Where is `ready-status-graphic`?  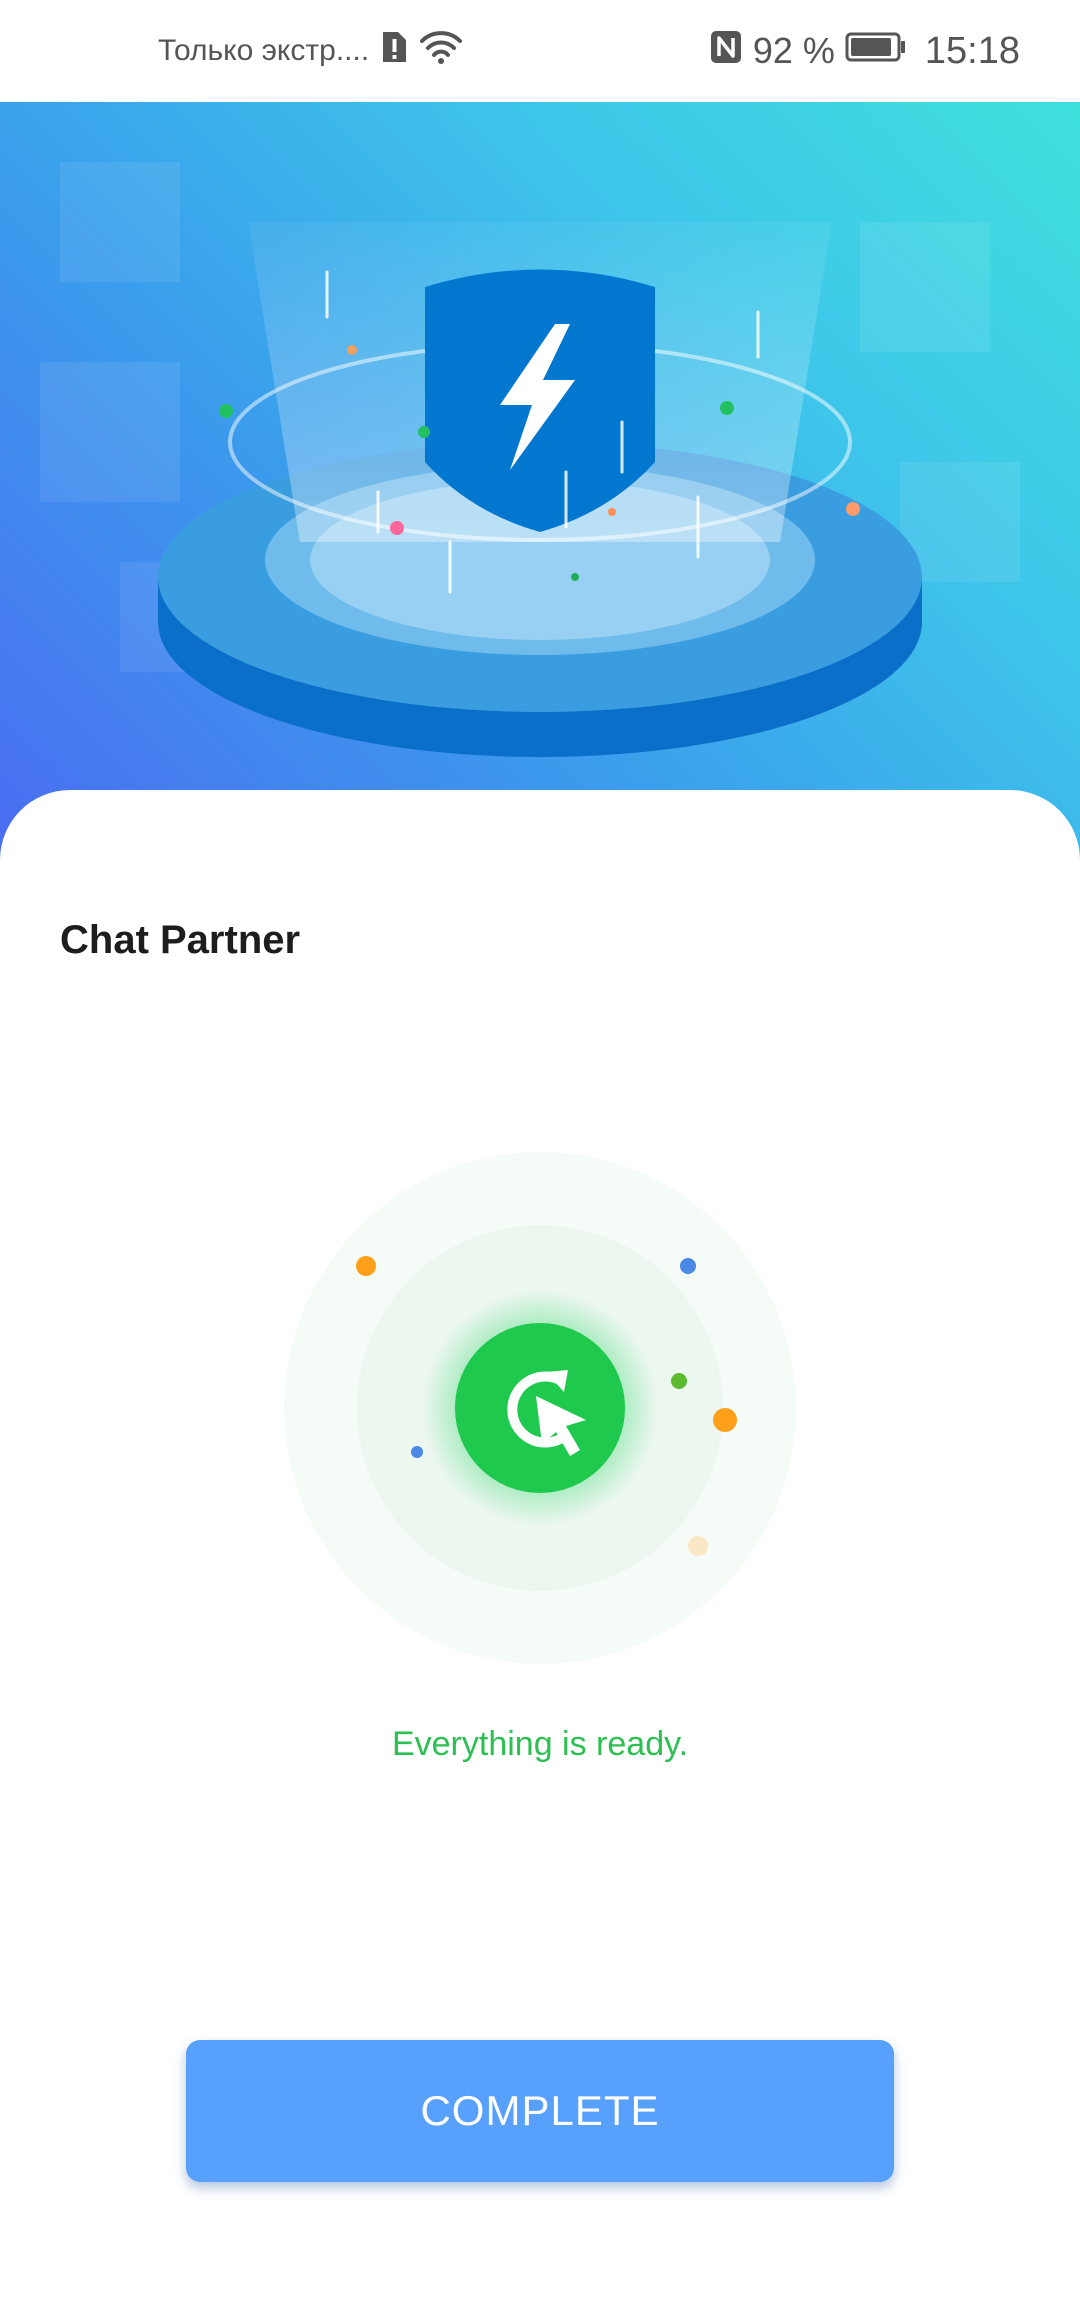 ready-status-graphic is located at coordinates (540, 1408).